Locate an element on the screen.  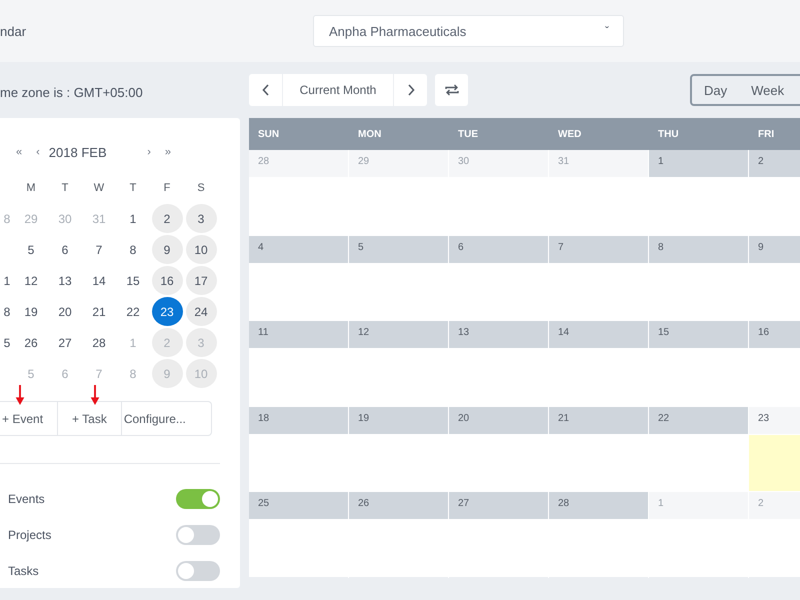
date-cell: 6 is located at coordinates (498, 250).